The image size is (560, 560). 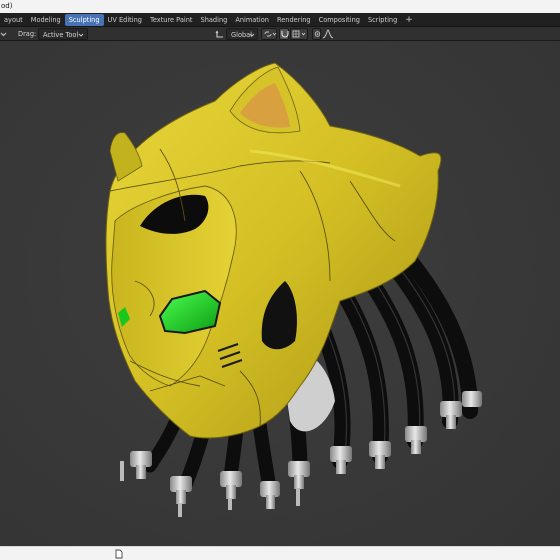 I want to click on magnet-icon, so click(x=285, y=34).